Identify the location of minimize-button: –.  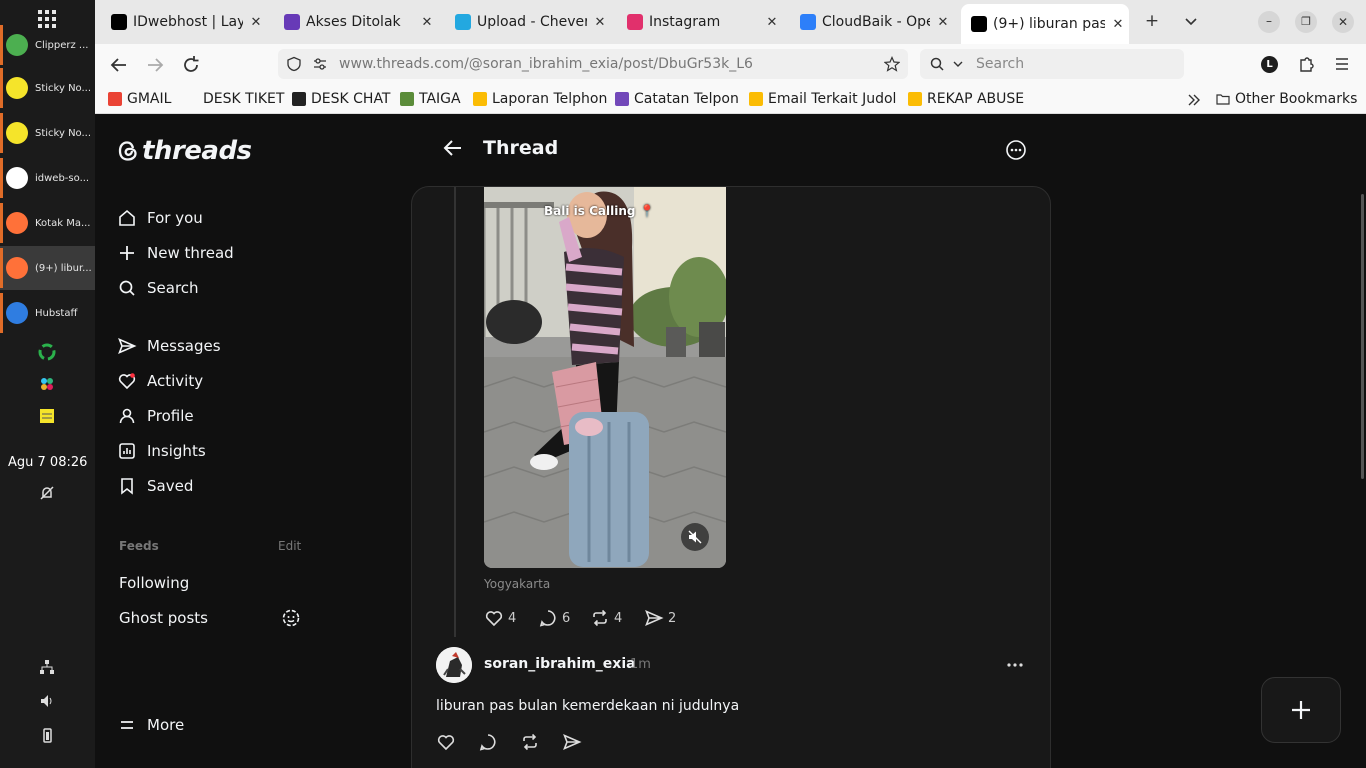
(1269, 22).